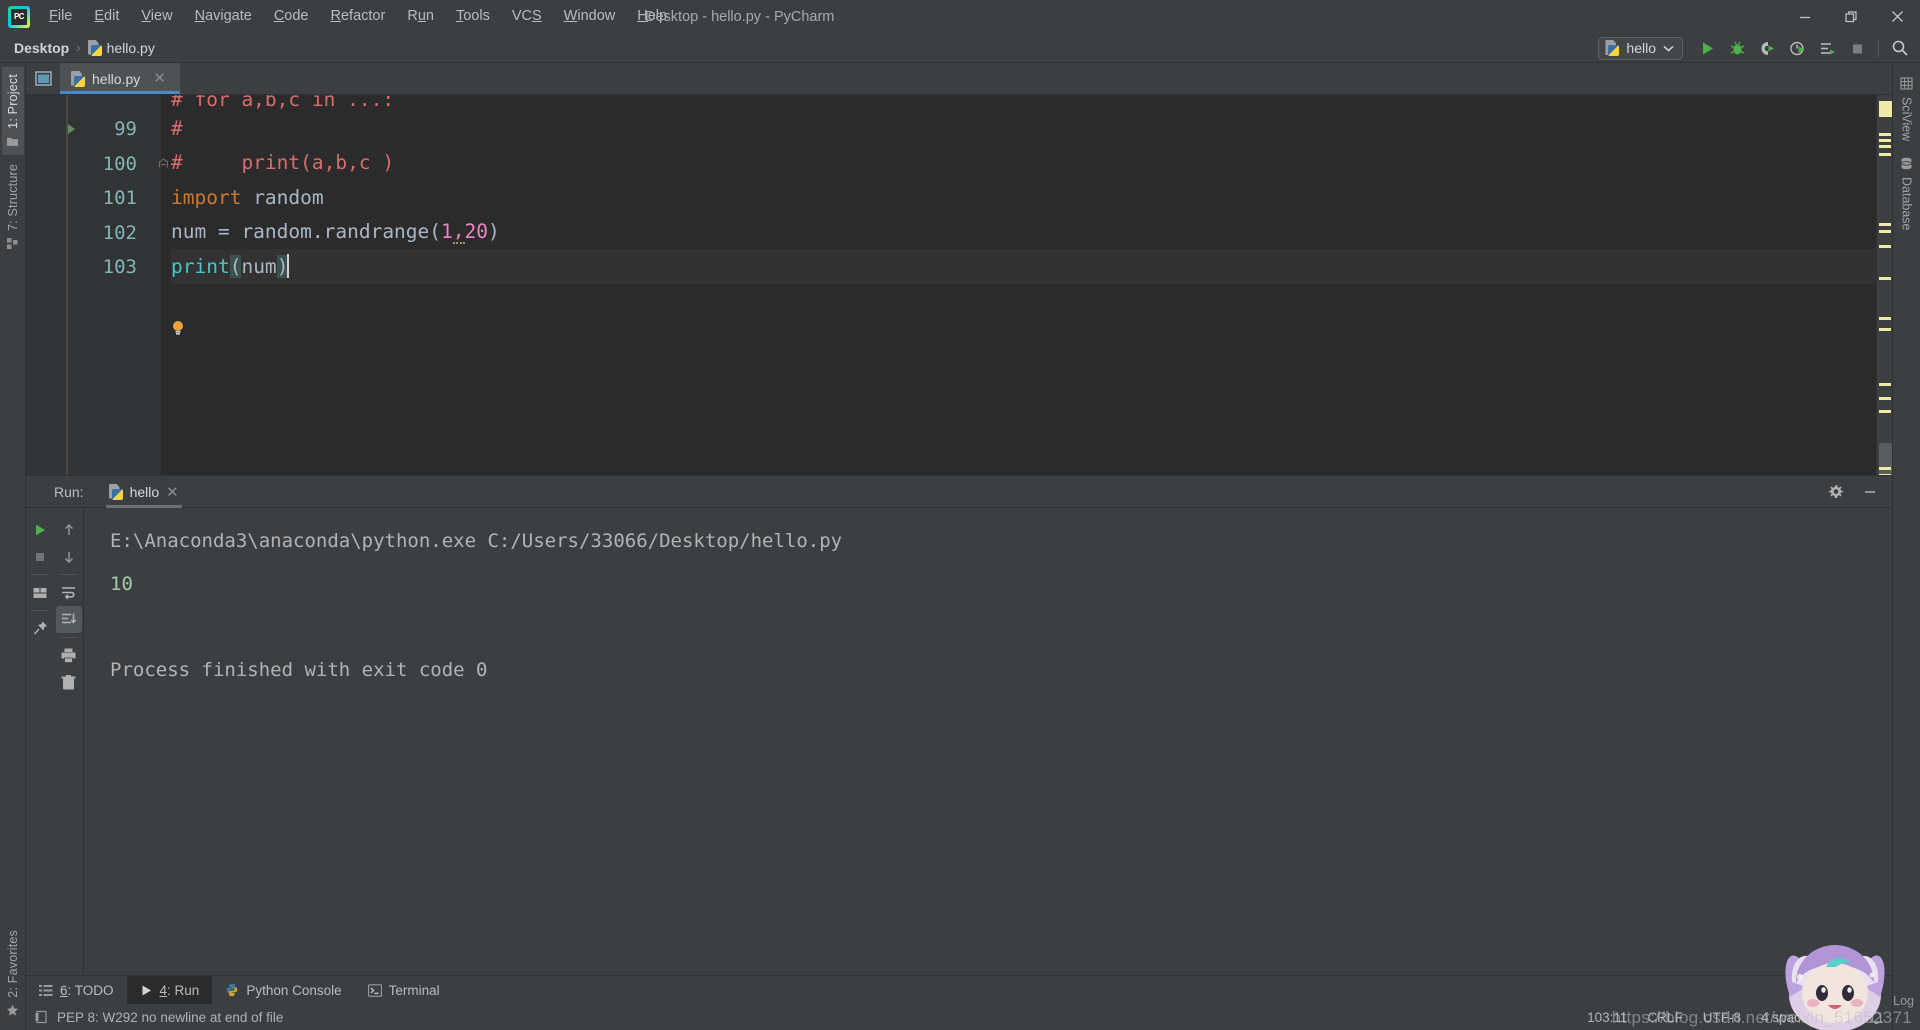 This screenshot has width=1920, height=1030. I want to click on menu-view: View, so click(156, 16).